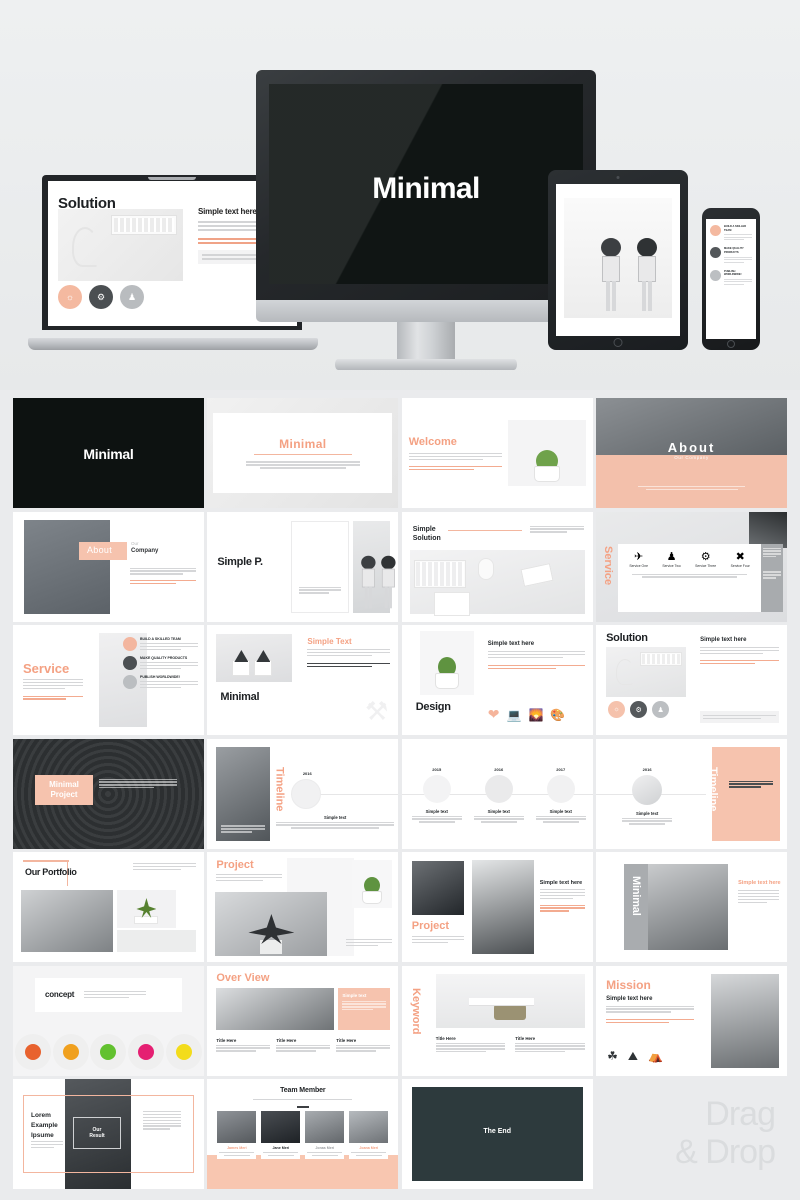 This screenshot has width=800, height=1200. Describe the element at coordinates (497, 566) in the screenshot. I see `slide-thumb-simple-solution: Simple Solution` at that location.